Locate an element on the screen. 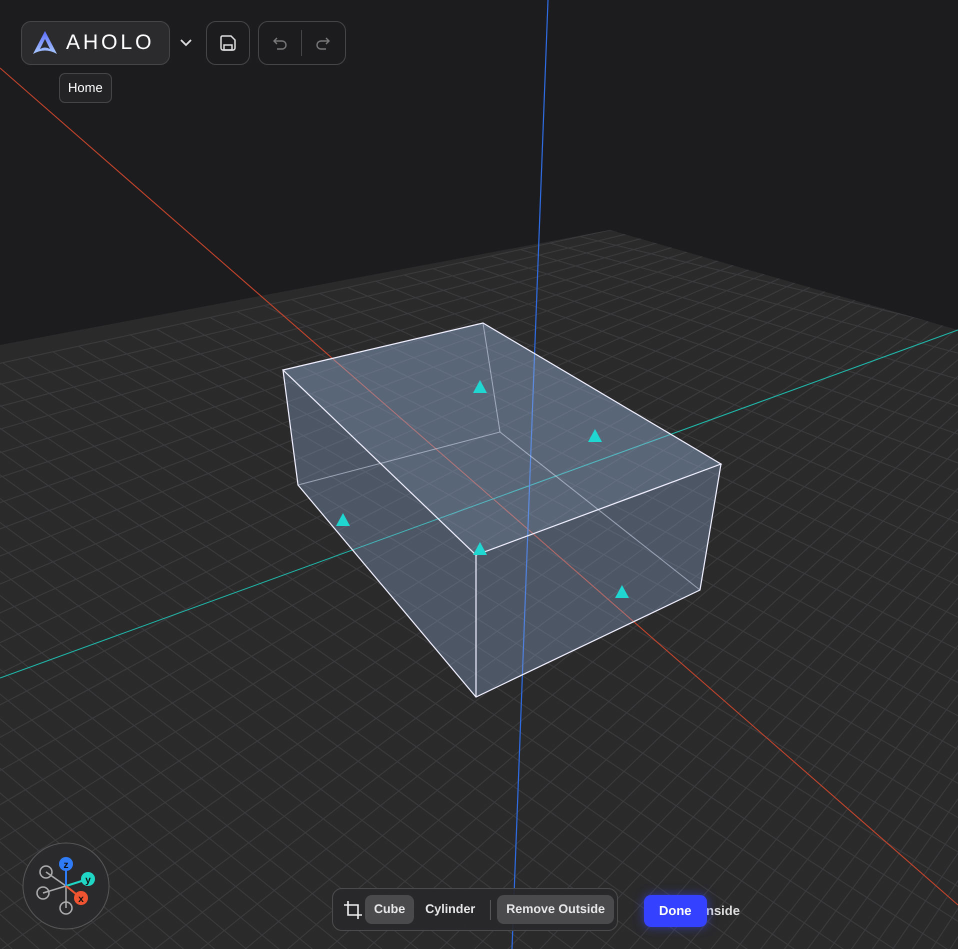  crop-icon is located at coordinates (353, 910).